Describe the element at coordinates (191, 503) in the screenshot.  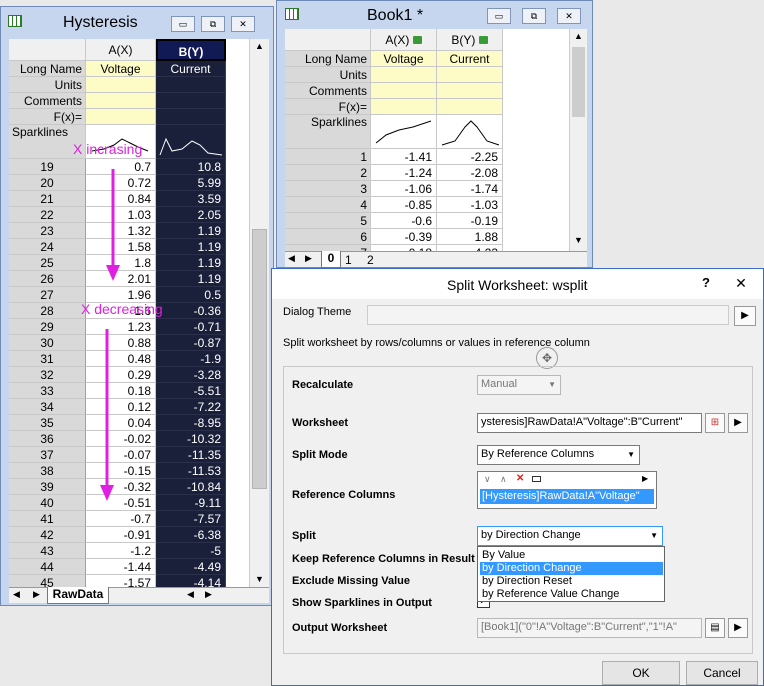
I see `table-cell: -9.11` at that location.